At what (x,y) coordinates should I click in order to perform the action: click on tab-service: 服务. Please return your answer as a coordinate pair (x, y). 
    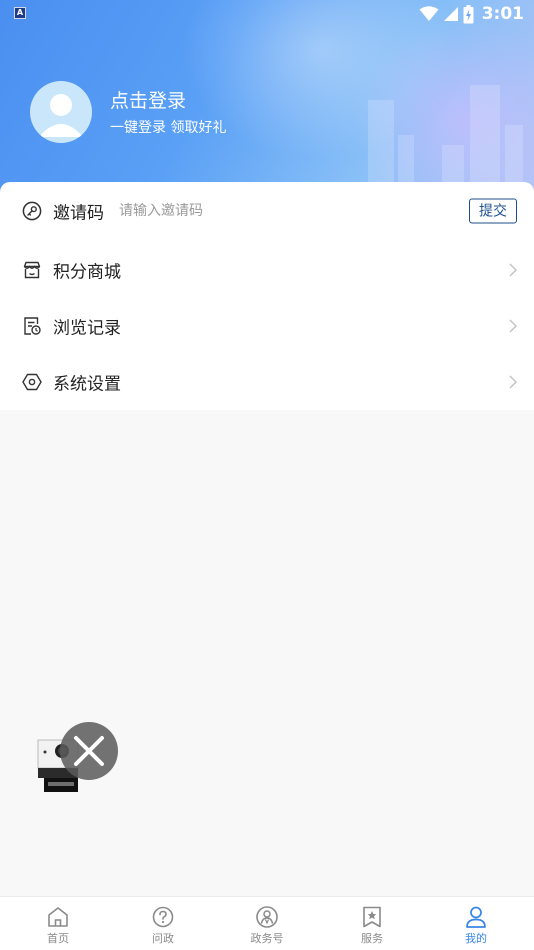
    Looking at the image, I should click on (372, 923).